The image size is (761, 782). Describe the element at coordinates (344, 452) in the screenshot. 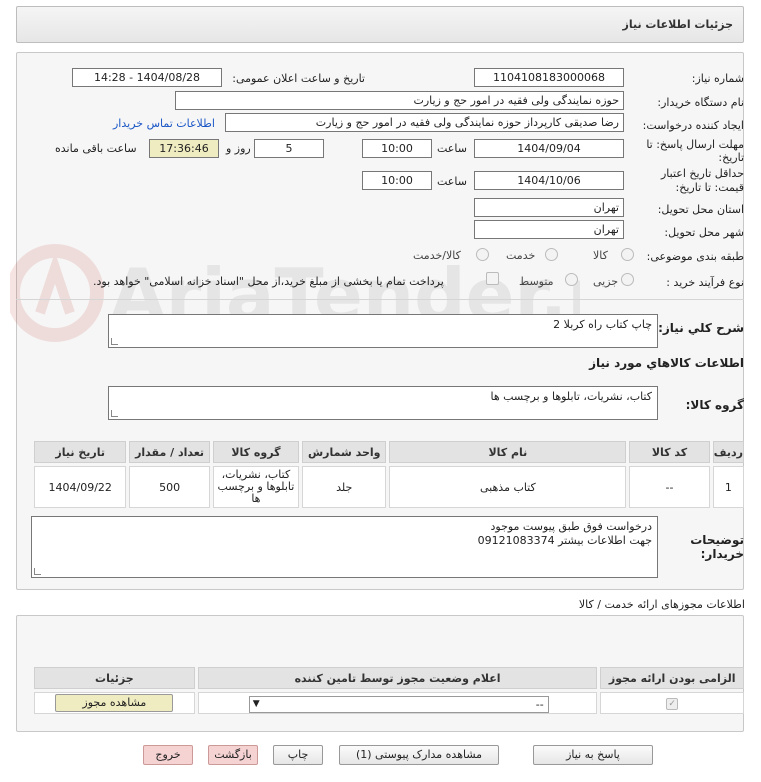

I see `col-unit: واحد شمارش` at that location.